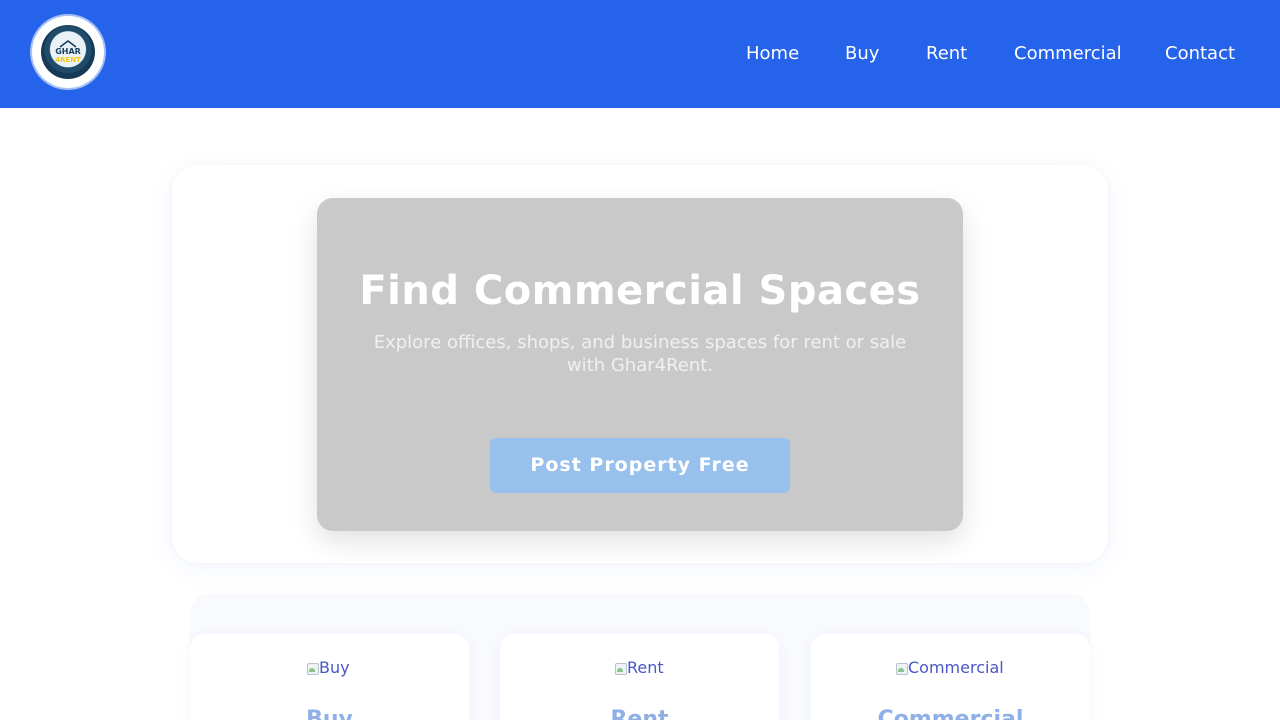 This screenshot has width=1280, height=720. I want to click on category-image-alt: Commercial, so click(956, 667).